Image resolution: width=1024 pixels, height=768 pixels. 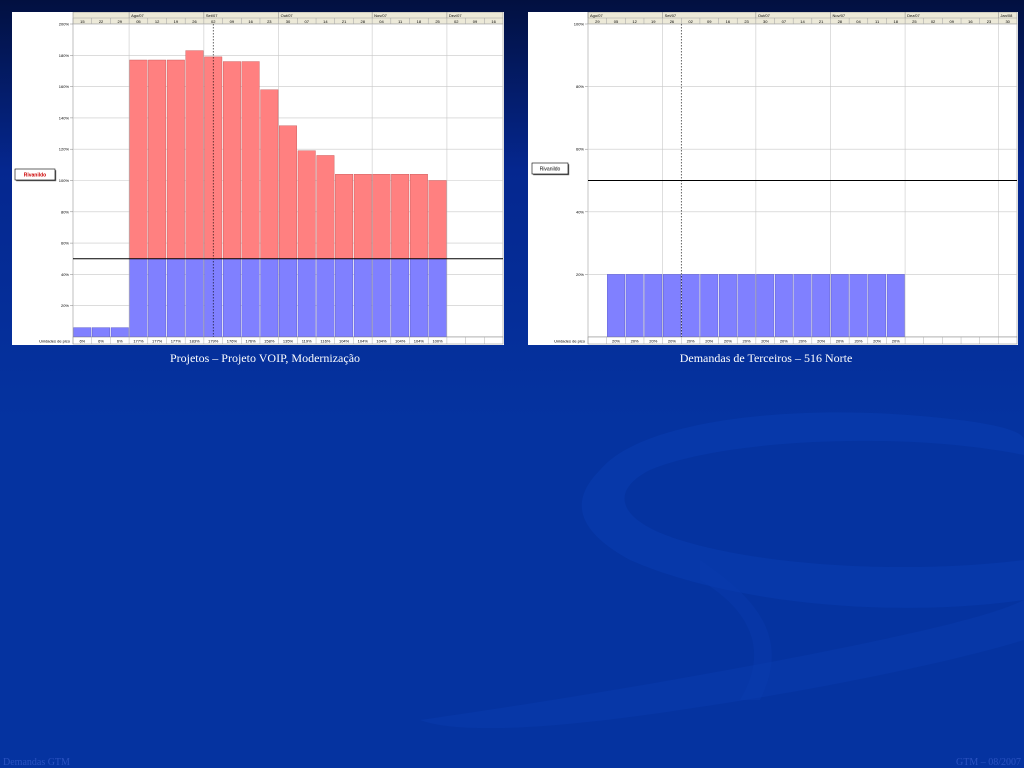 I want to click on week-label: 12, so click(x=157, y=21).